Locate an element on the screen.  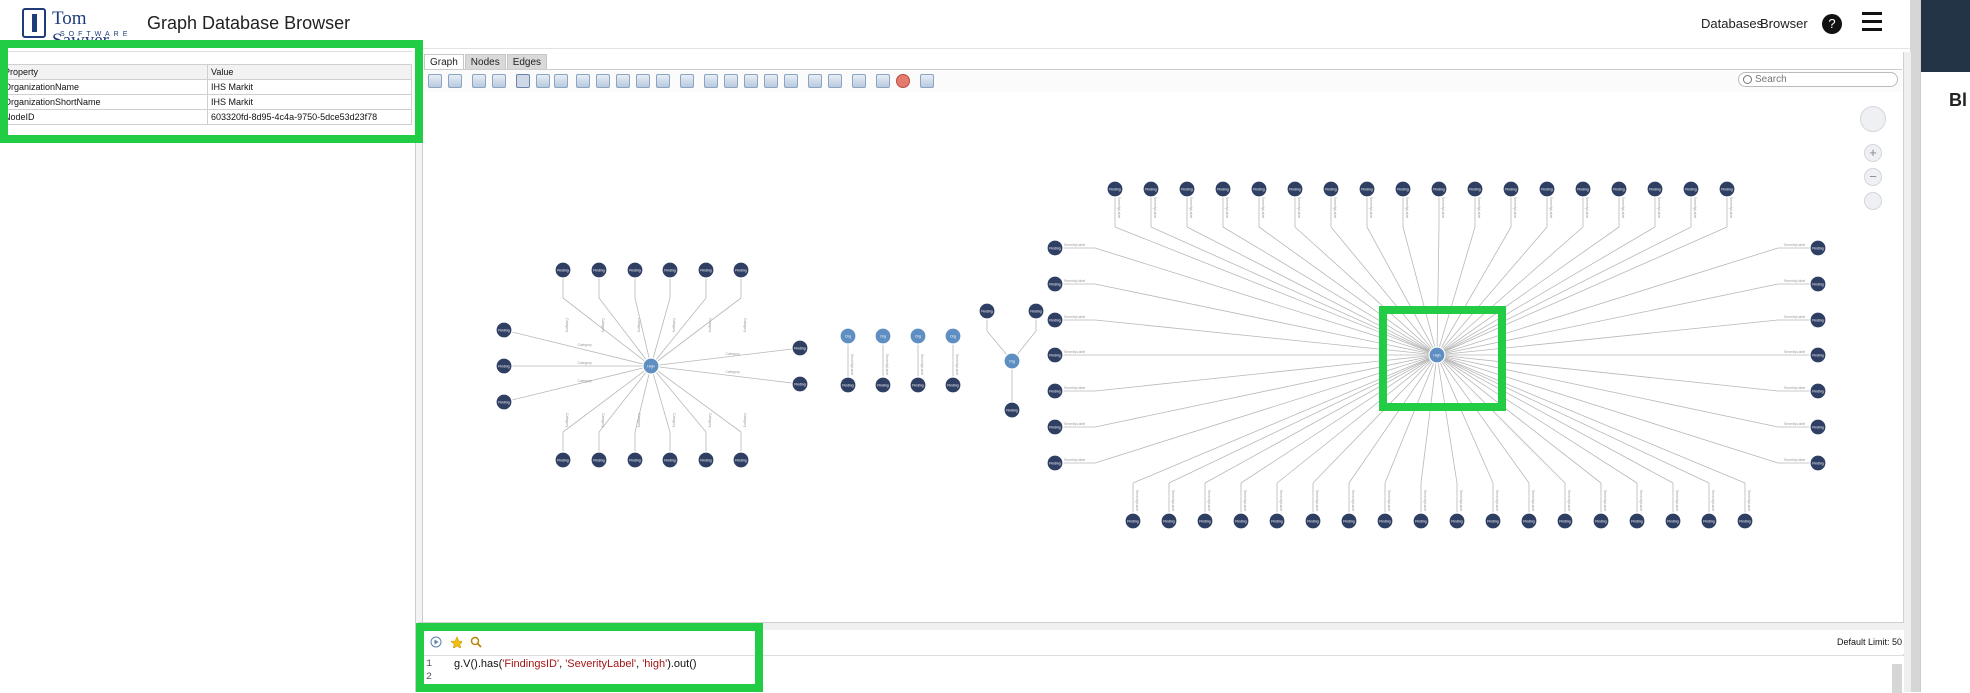
table-row: OrganizationShortName IHS Markit is located at coordinates (206, 102).